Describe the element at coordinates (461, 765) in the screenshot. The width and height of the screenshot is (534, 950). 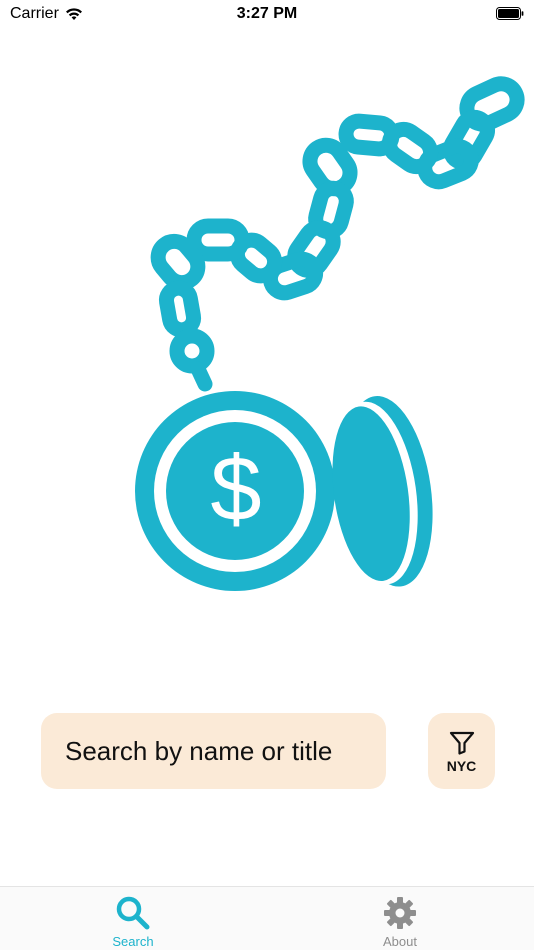
I see `filter-label: NYC` at that location.